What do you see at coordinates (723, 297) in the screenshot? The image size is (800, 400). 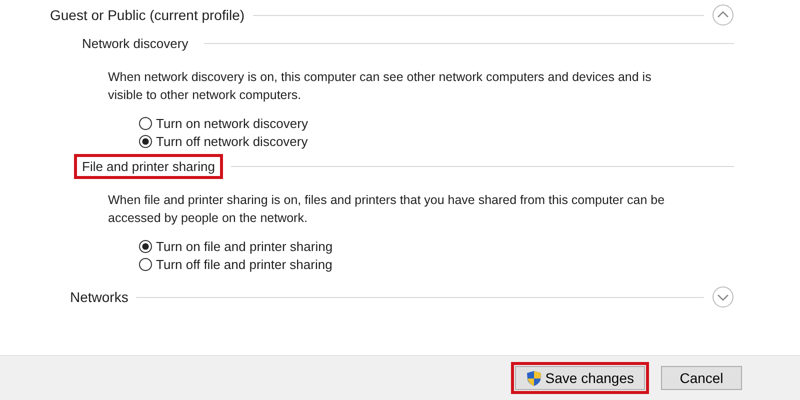 I see `expand-icon` at bounding box center [723, 297].